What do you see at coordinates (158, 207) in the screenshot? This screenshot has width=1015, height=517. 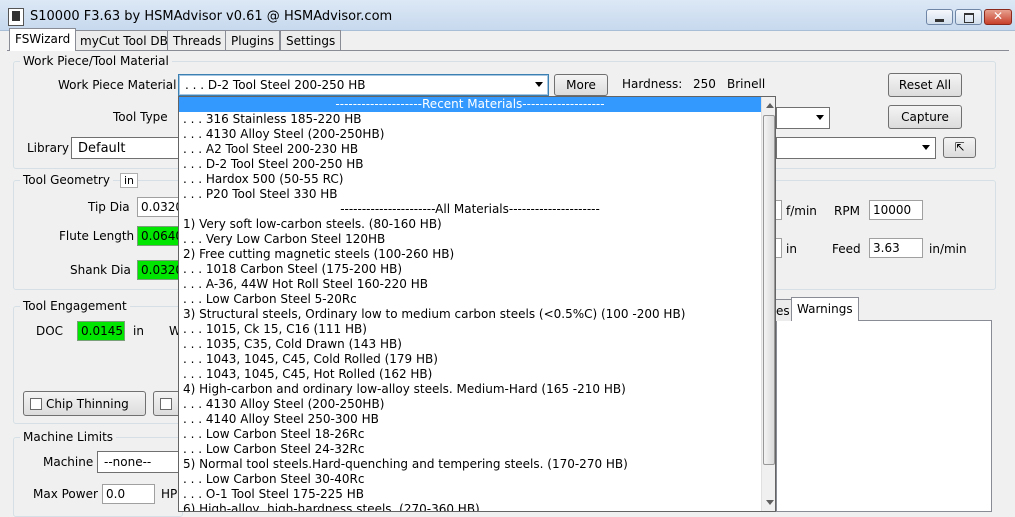 I see `tip-dia-input: 0.0320` at bounding box center [158, 207].